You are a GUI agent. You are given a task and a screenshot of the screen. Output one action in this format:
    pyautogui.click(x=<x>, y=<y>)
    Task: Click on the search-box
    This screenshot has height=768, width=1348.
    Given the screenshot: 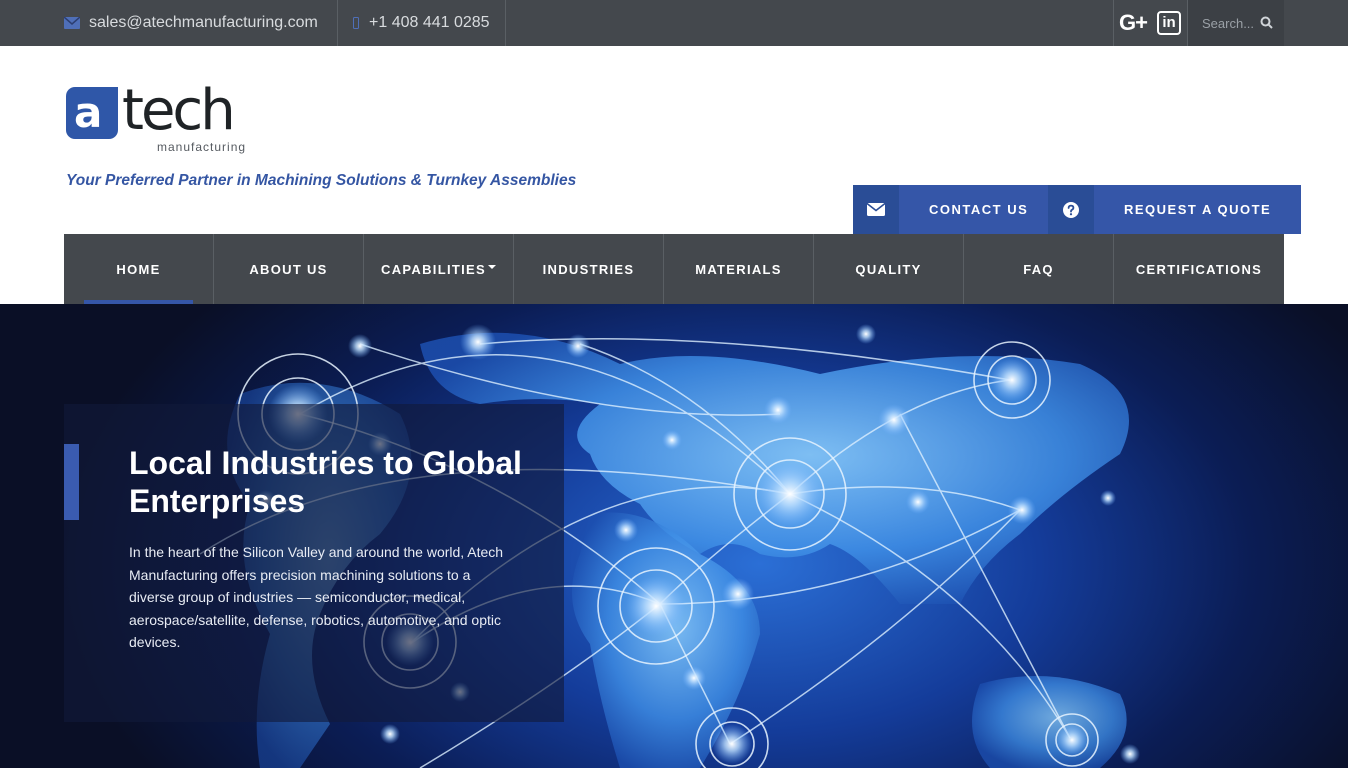 What is the action you would take?
    pyautogui.click(x=1236, y=23)
    